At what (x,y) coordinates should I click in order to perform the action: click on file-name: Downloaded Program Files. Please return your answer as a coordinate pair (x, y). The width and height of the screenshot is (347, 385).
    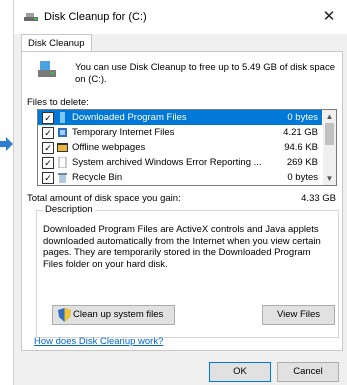
    Looking at the image, I should click on (129, 117).